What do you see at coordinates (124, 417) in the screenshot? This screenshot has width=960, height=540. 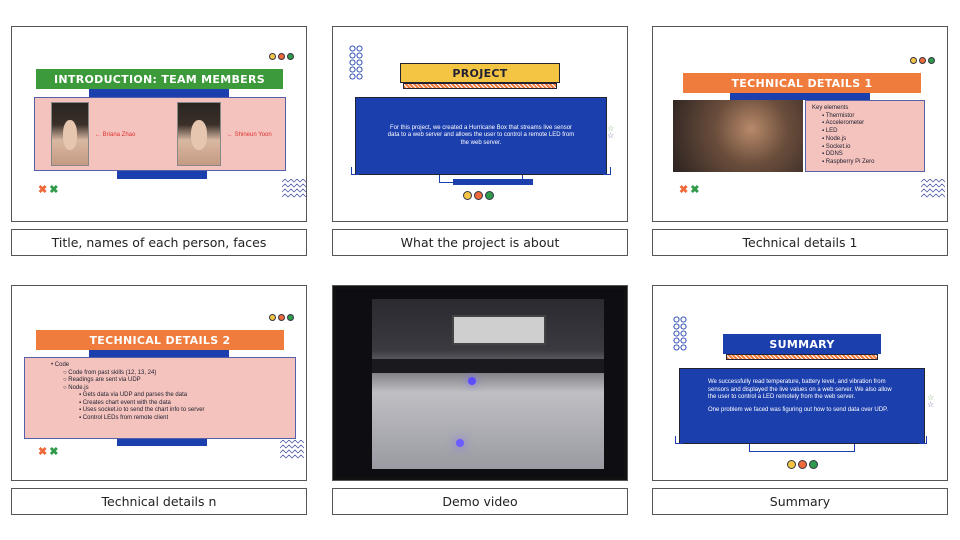 I see `outline-subitem: ▪ Control LEDs from remote client` at bounding box center [124, 417].